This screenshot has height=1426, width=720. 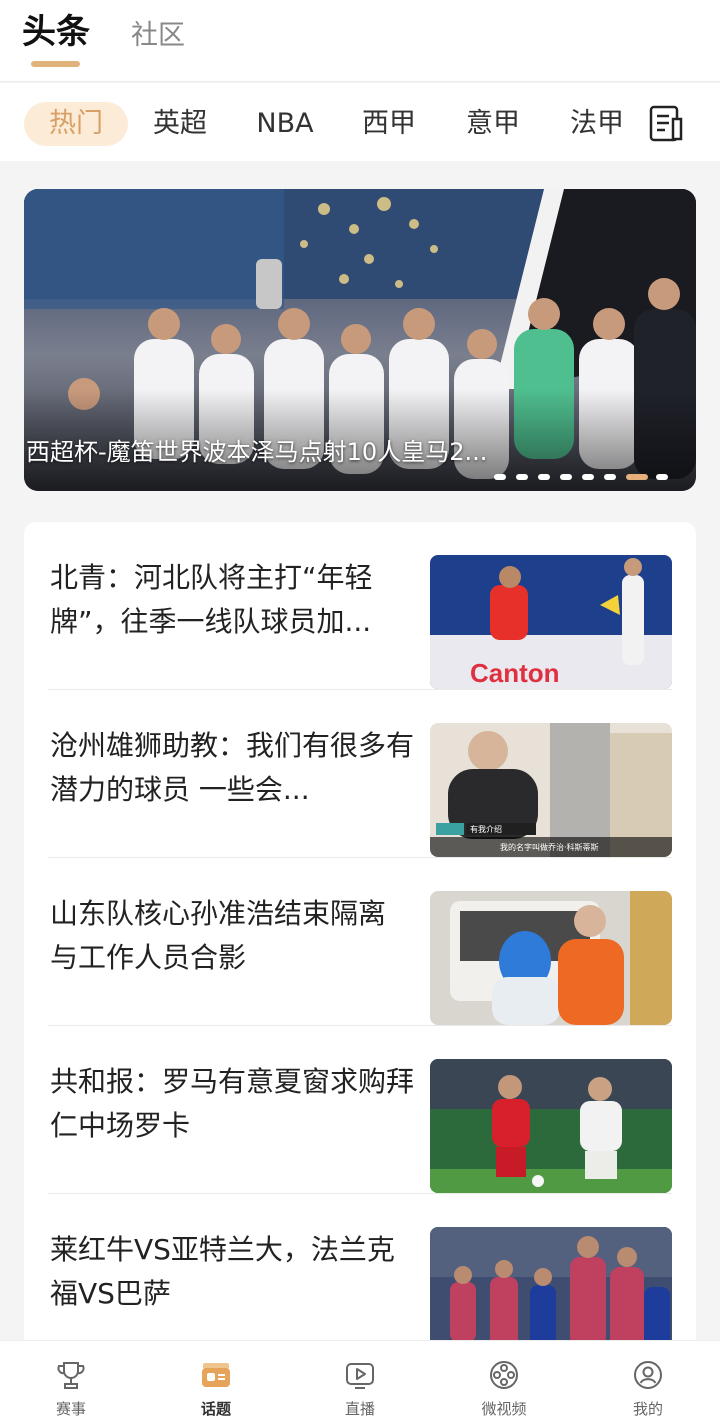 I want to click on category-premier-league: 英超, so click(x=180, y=124).